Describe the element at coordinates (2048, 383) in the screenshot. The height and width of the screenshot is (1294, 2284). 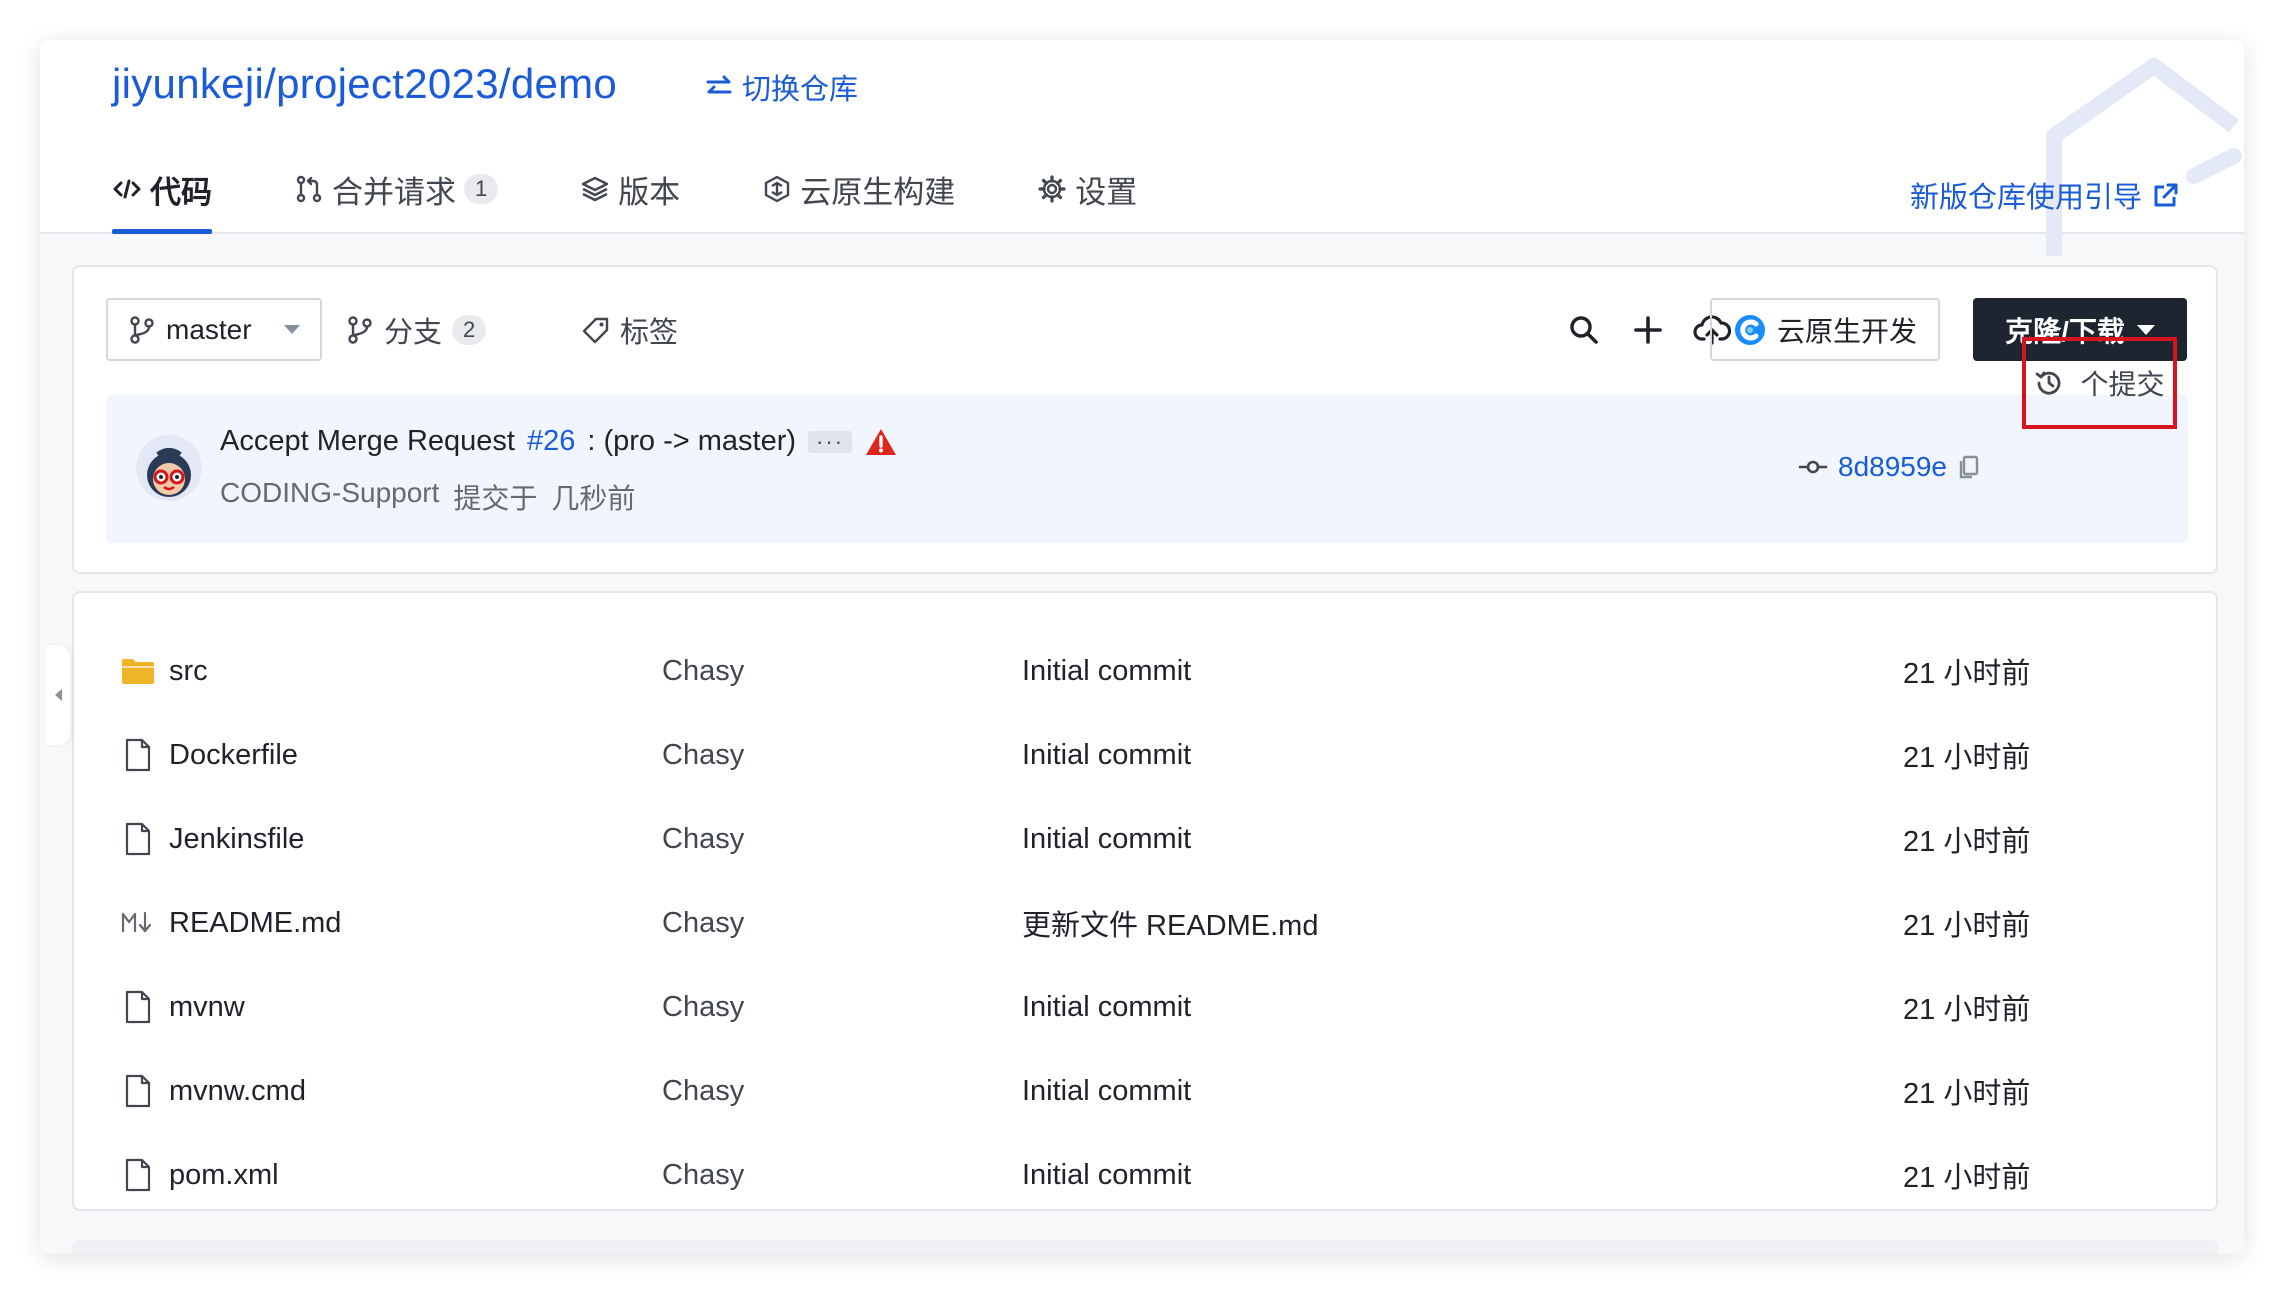
I see `history-icon` at that location.